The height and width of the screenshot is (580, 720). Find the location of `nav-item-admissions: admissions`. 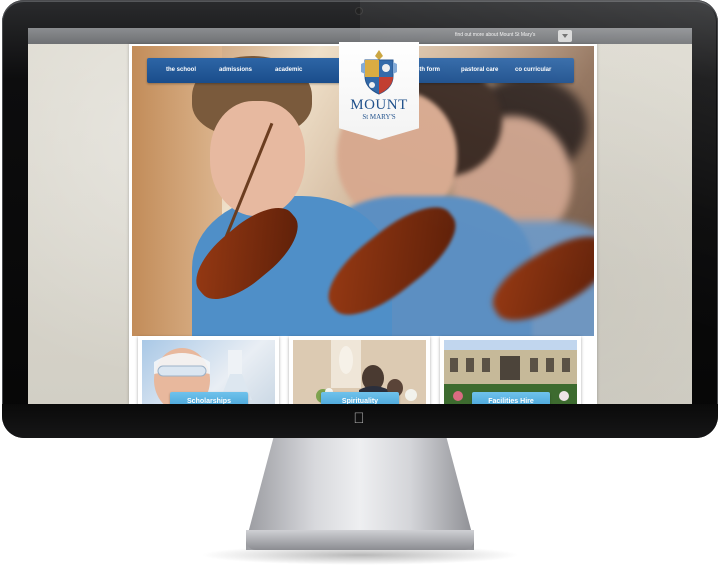

nav-item-admissions: admissions is located at coordinates (235, 70).